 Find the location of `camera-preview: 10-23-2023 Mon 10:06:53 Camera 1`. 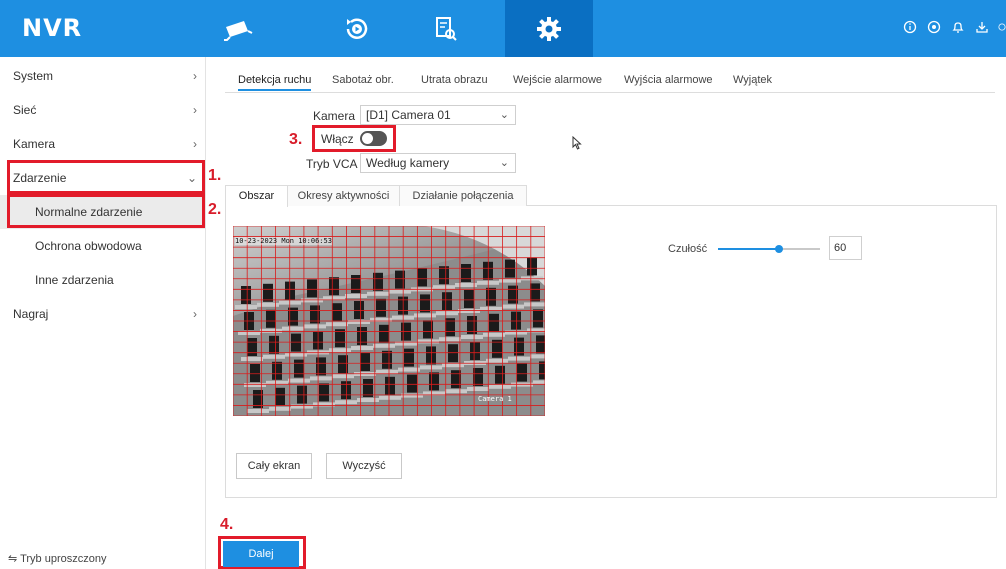

camera-preview: 10-23-2023 Mon 10:06:53 Camera 1 is located at coordinates (389, 321).